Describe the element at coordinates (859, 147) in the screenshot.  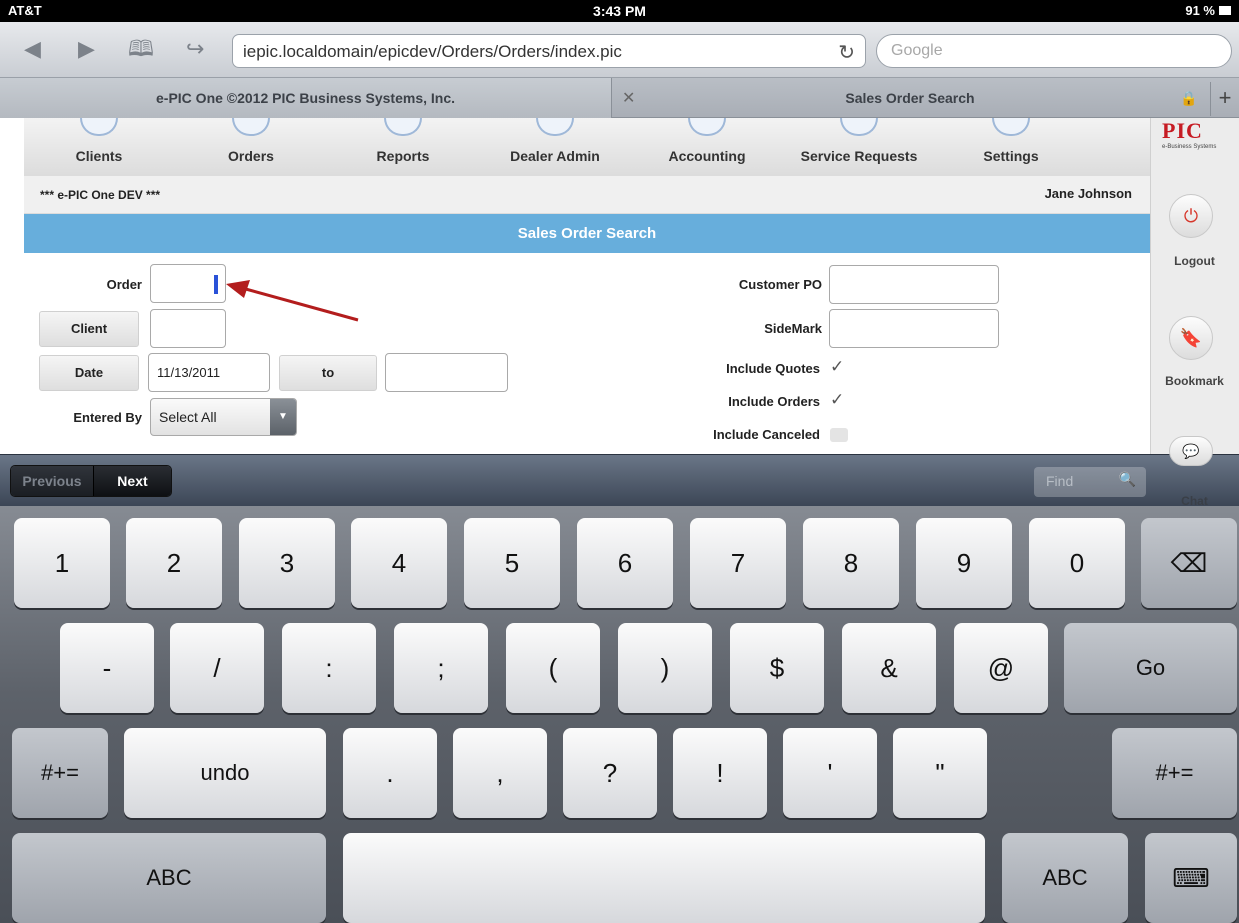
I see `nav-service-requests: Service Requests` at that location.